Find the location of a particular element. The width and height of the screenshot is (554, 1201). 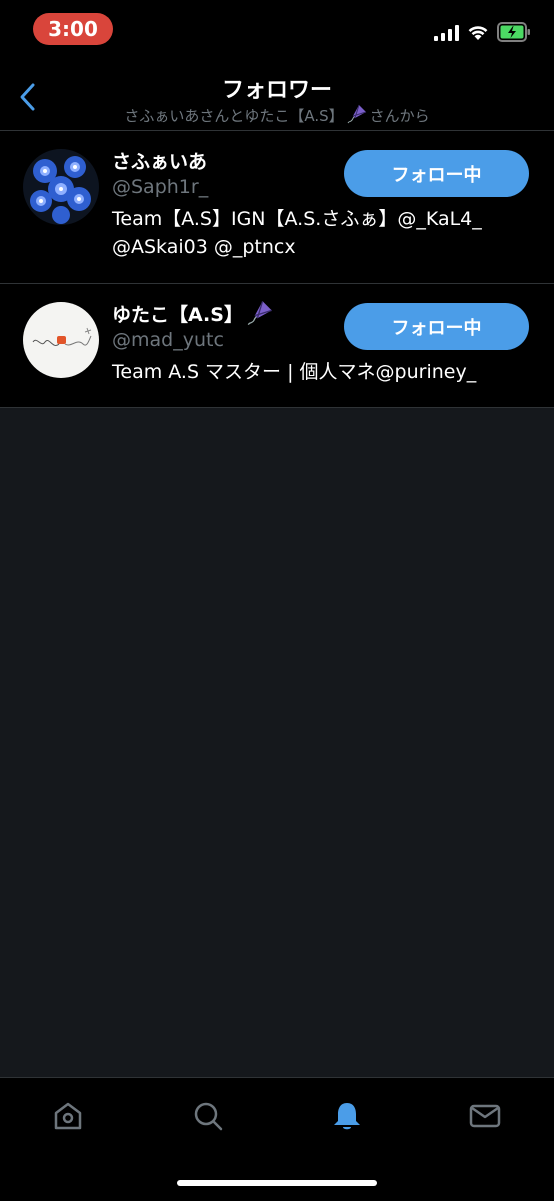

user-name: ゆたこ【A.S】 is located at coordinates (192, 313).